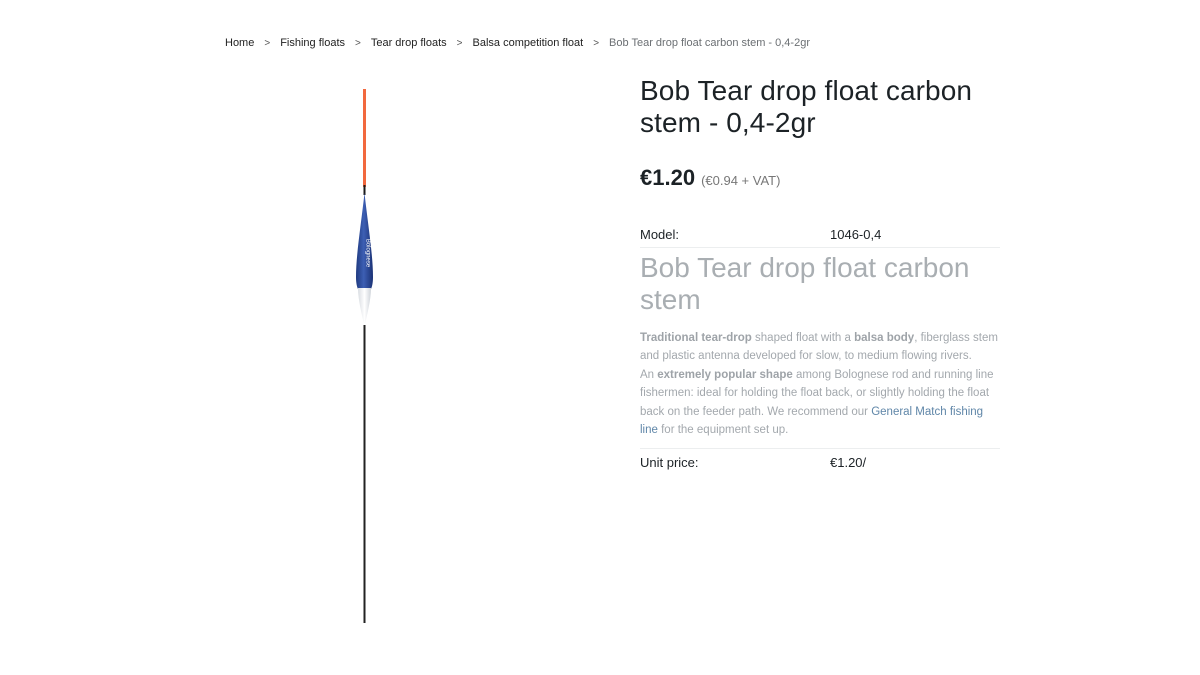  I want to click on description-bold: Traditional tear-drop, so click(696, 338).